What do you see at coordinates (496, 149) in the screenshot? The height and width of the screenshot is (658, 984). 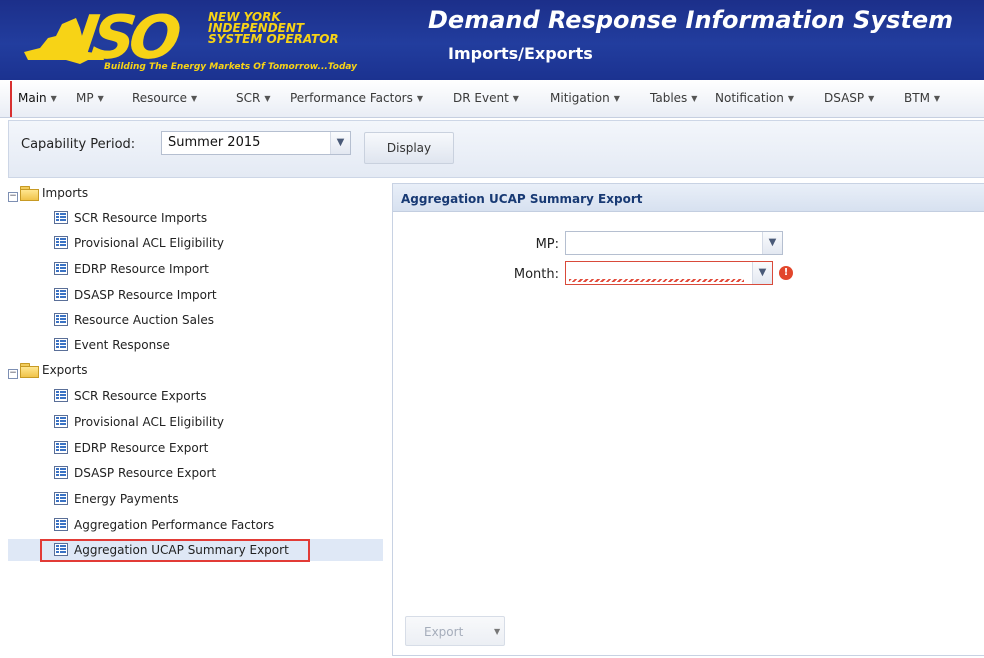 I see `capability-toolbar: Capability Period: Summer 2015 ▼ Display` at bounding box center [496, 149].